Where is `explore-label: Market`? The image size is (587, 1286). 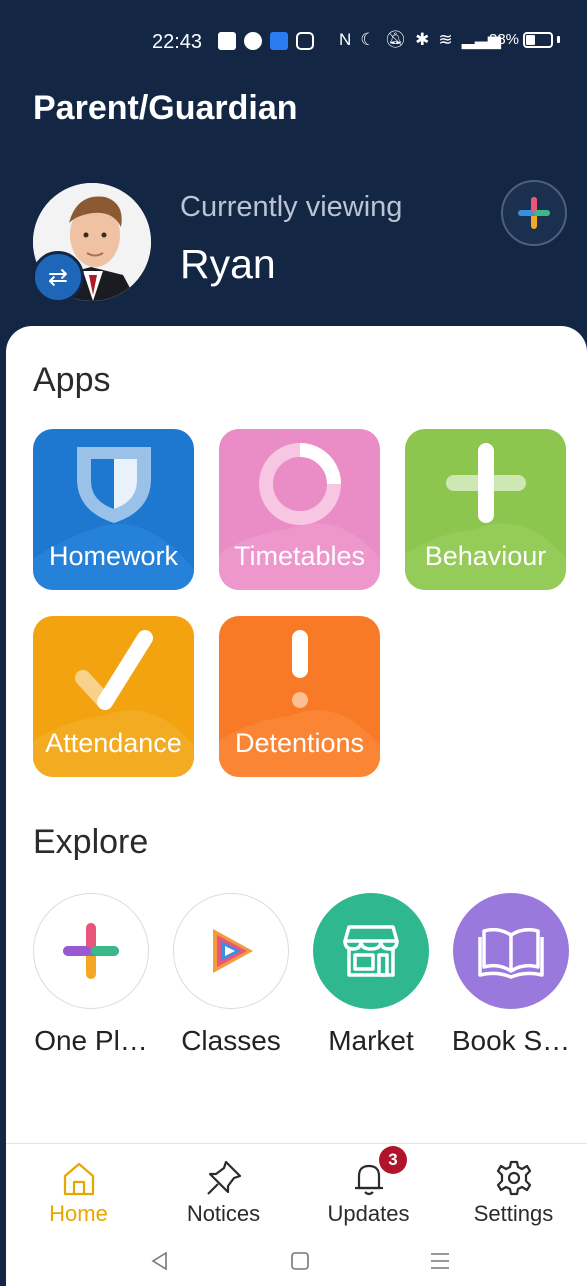
explore-label: Market is located at coordinates (371, 1040).